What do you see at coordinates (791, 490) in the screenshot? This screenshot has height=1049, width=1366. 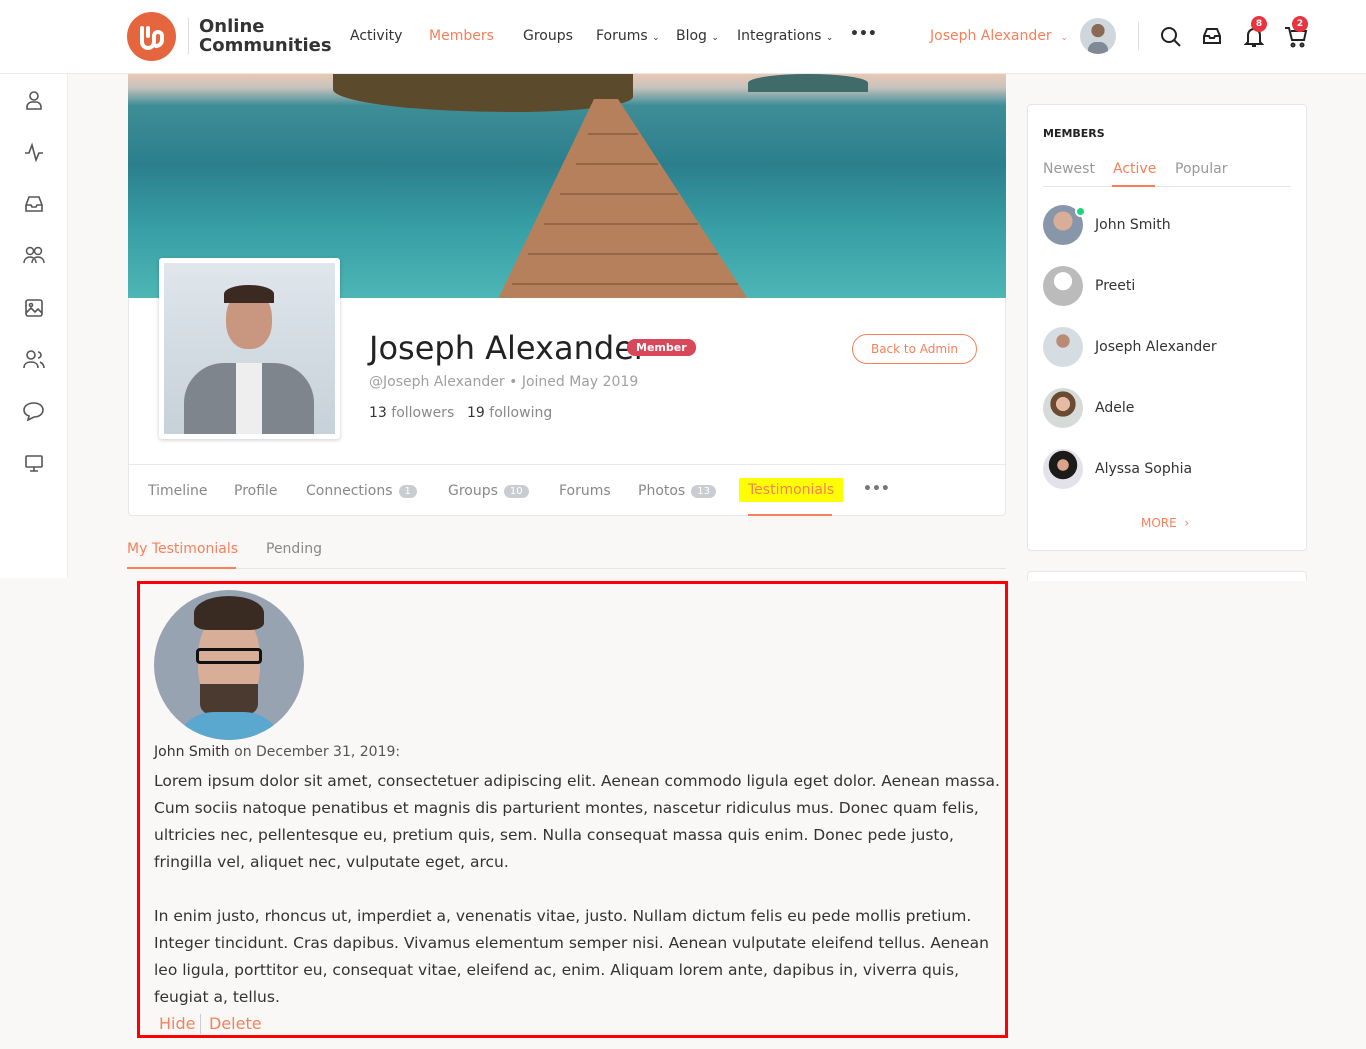 I see `tab-testimonials: Testimonials` at bounding box center [791, 490].